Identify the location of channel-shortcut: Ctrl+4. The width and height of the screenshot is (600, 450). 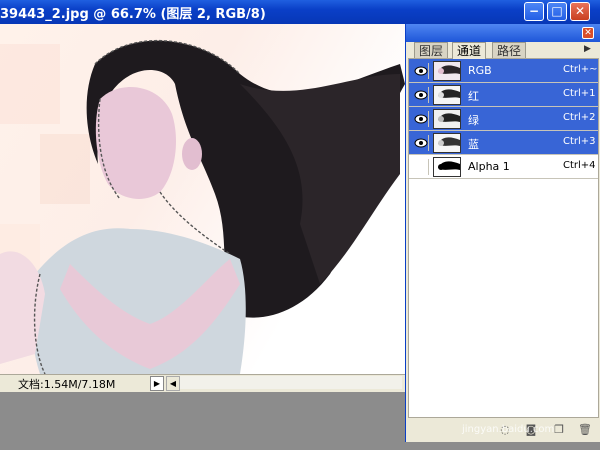
(579, 165).